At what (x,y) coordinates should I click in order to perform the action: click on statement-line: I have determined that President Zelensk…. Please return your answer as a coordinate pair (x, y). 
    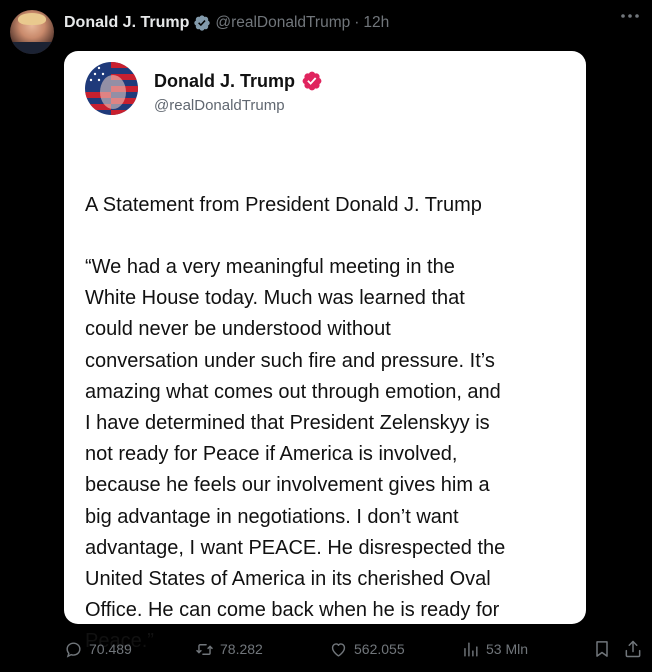
    Looking at the image, I should click on (287, 423).